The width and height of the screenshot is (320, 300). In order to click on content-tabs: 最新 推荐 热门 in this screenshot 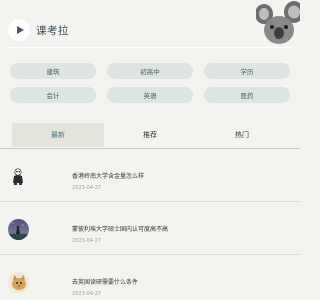, I will do `click(150, 135)`.